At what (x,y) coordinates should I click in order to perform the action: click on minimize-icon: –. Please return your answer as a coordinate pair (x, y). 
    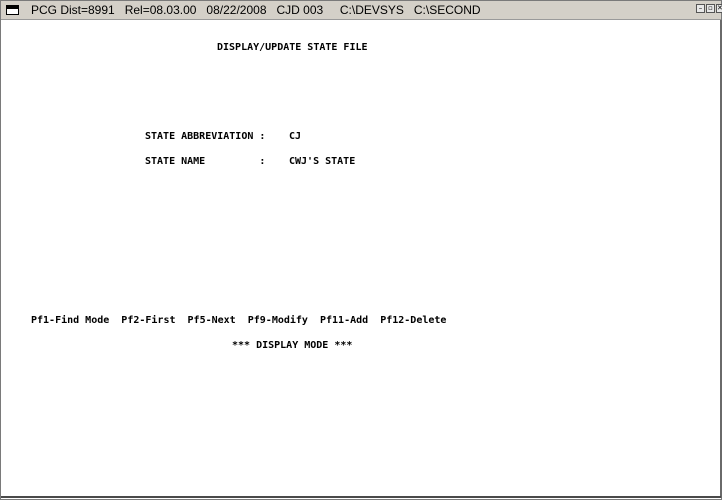
    Looking at the image, I should click on (700, 8).